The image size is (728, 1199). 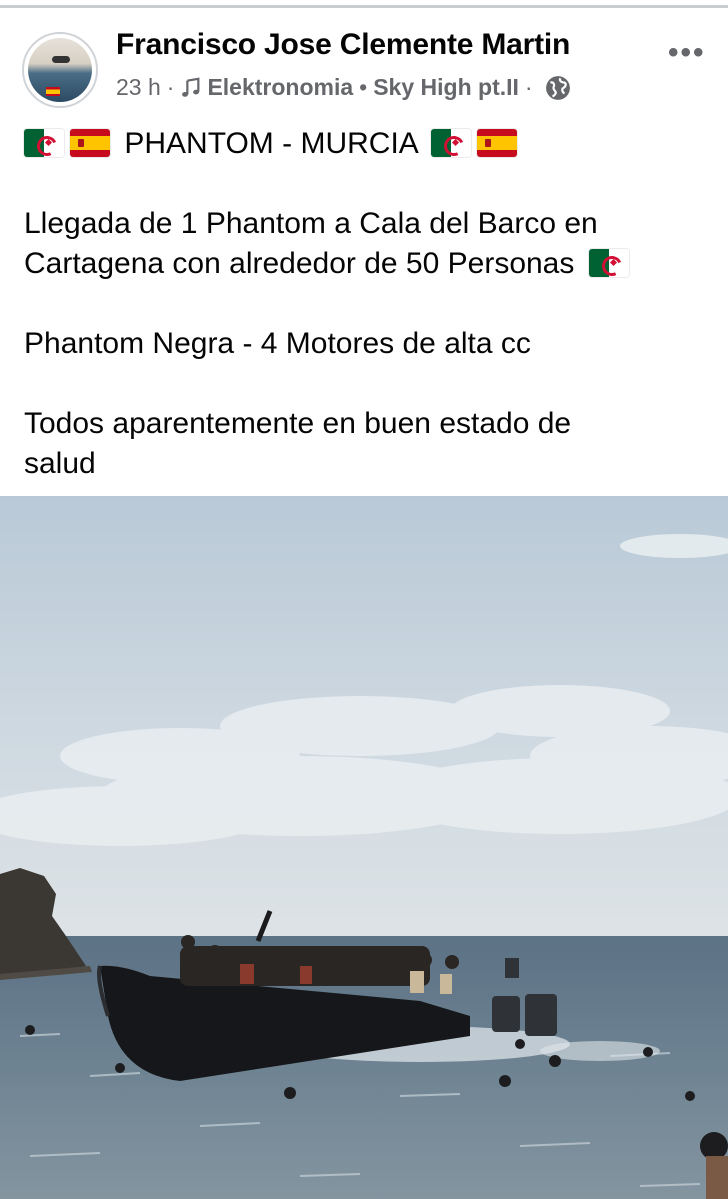 What do you see at coordinates (364, 4) in the screenshot?
I see `top-divider` at bounding box center [364, 4].